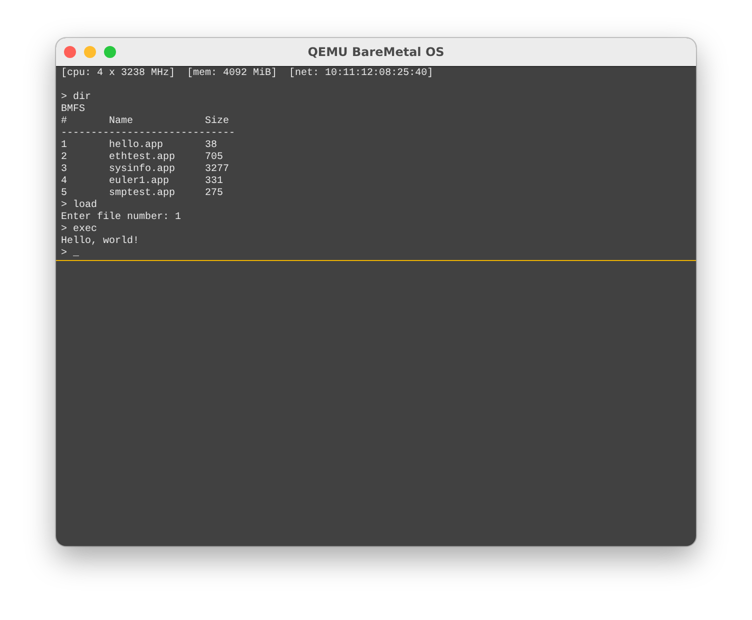  Describe the element at coordinates (376, 52) in the screenshot. I see `window-title: QEMU BareMetal OS` at that location.